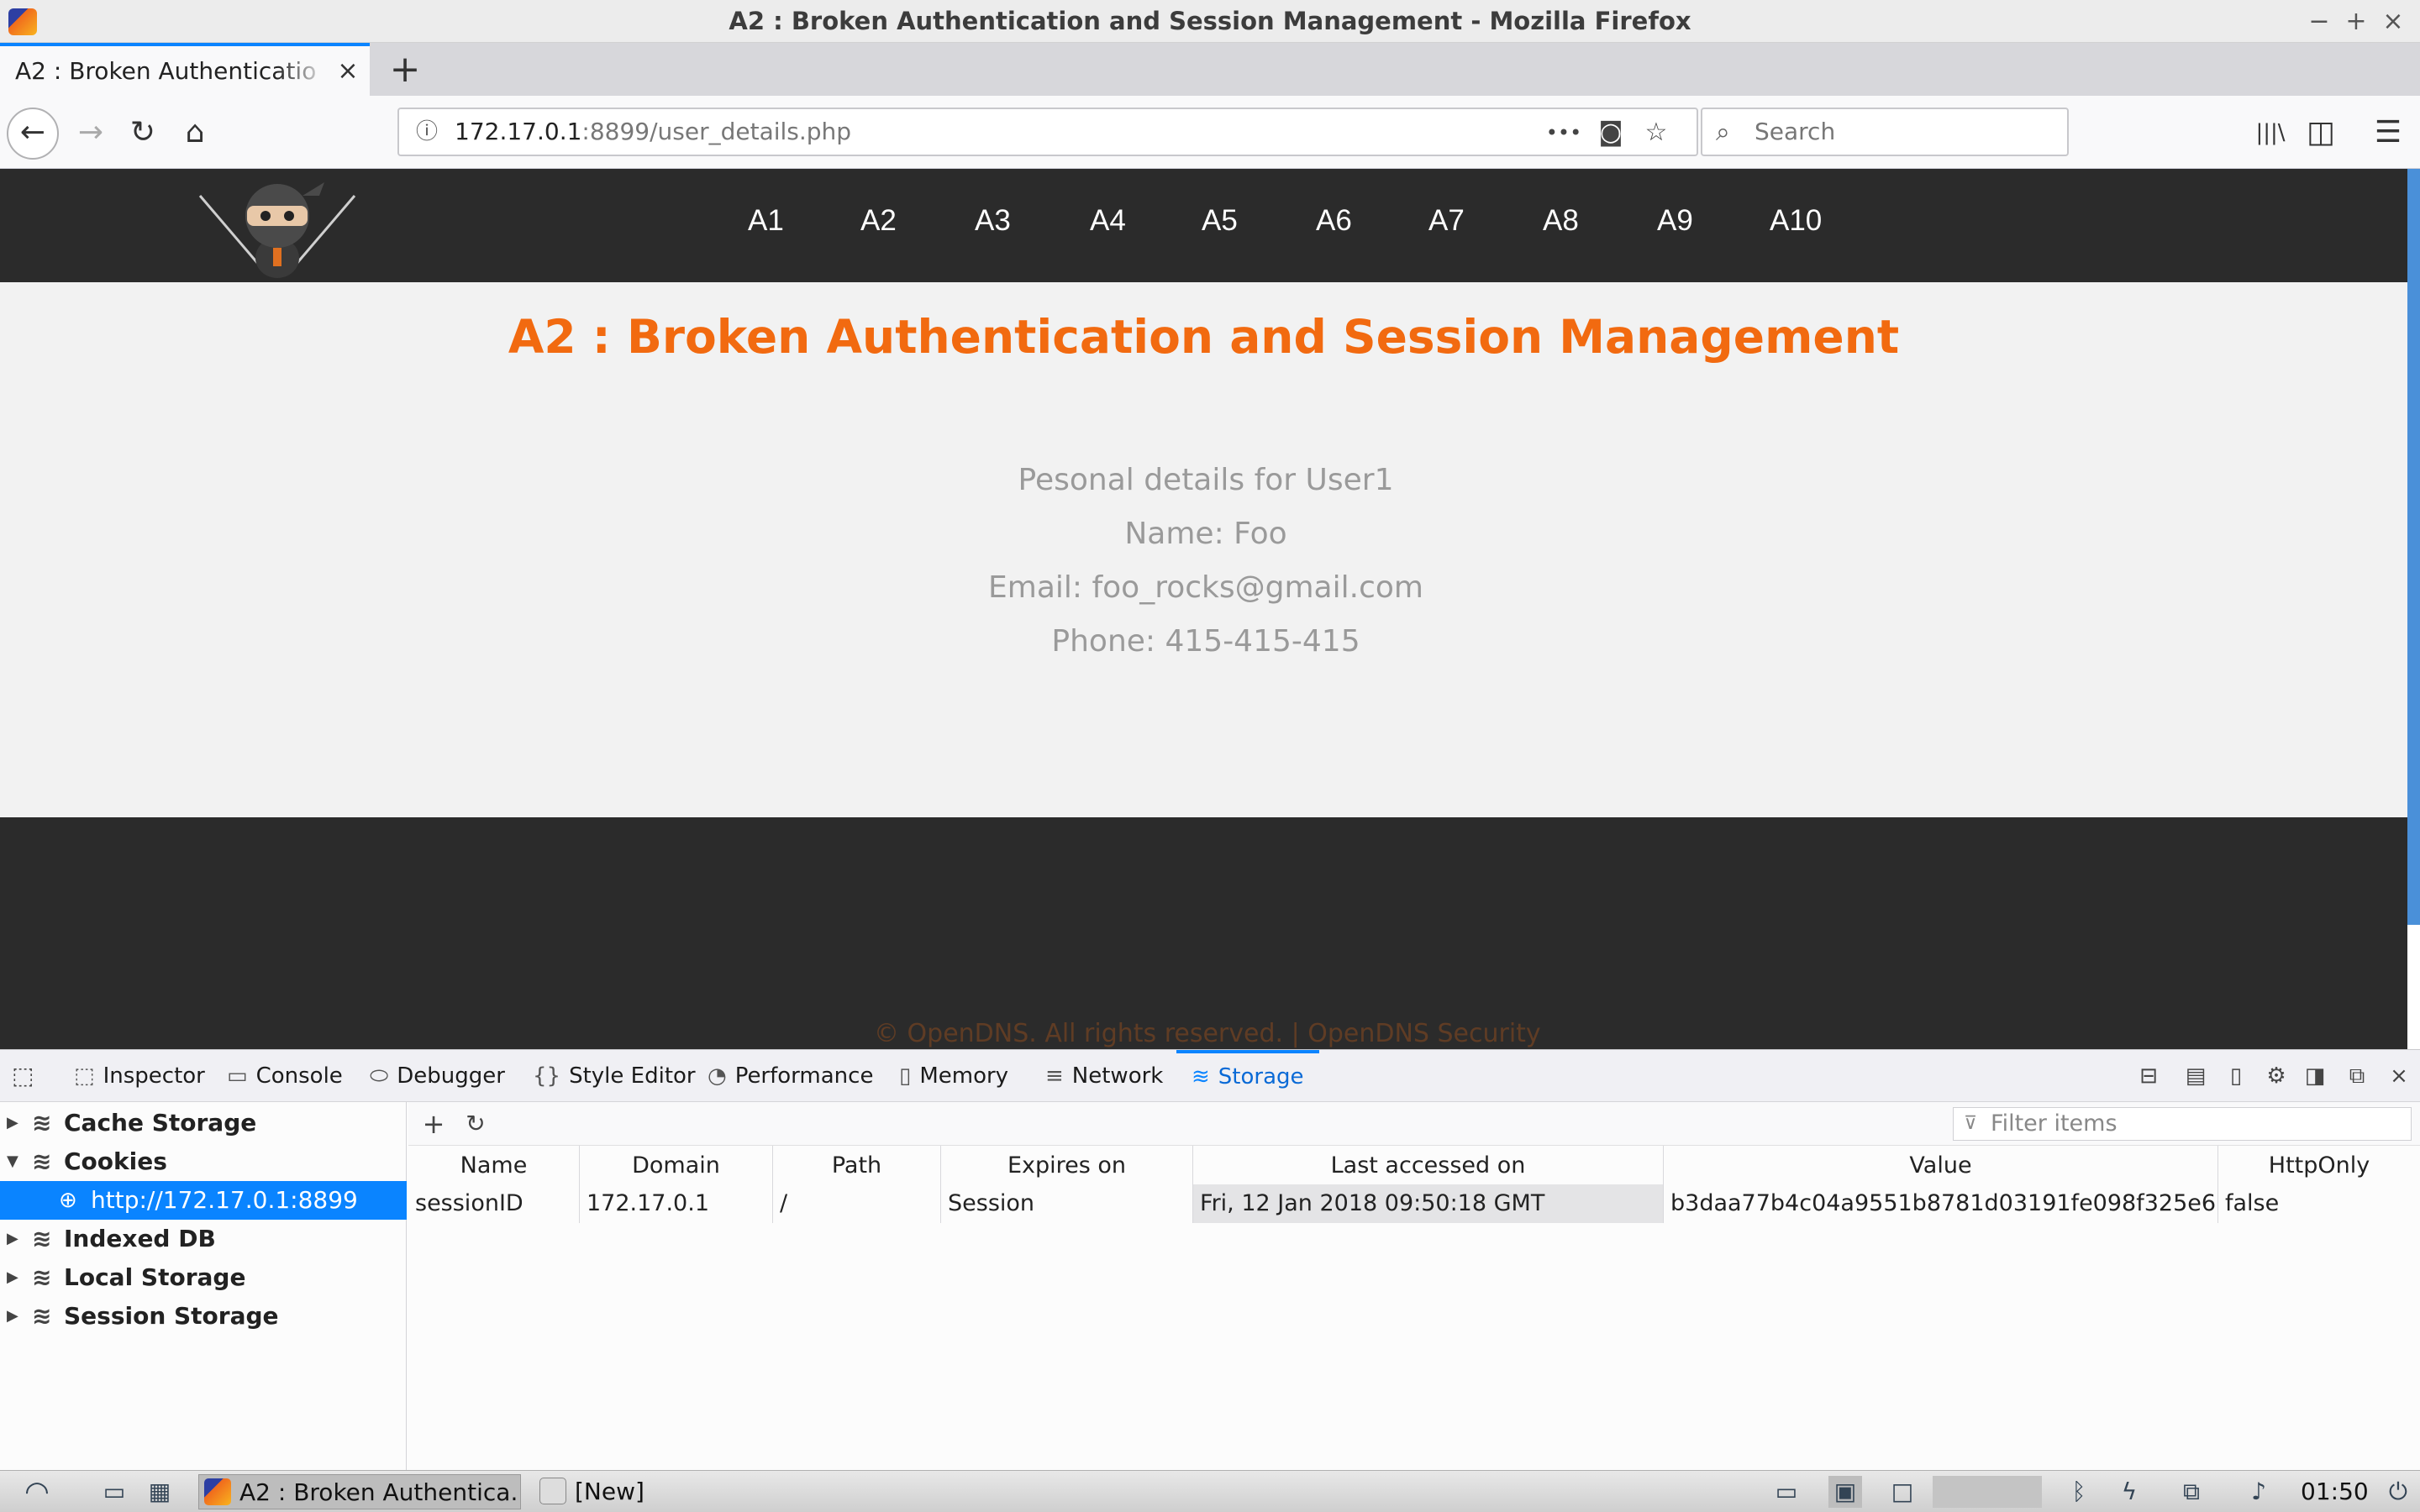  Describe the element at coordinates (2149, 1076) in the screenshot. I see `split-console-icon: ⊟` at that location.